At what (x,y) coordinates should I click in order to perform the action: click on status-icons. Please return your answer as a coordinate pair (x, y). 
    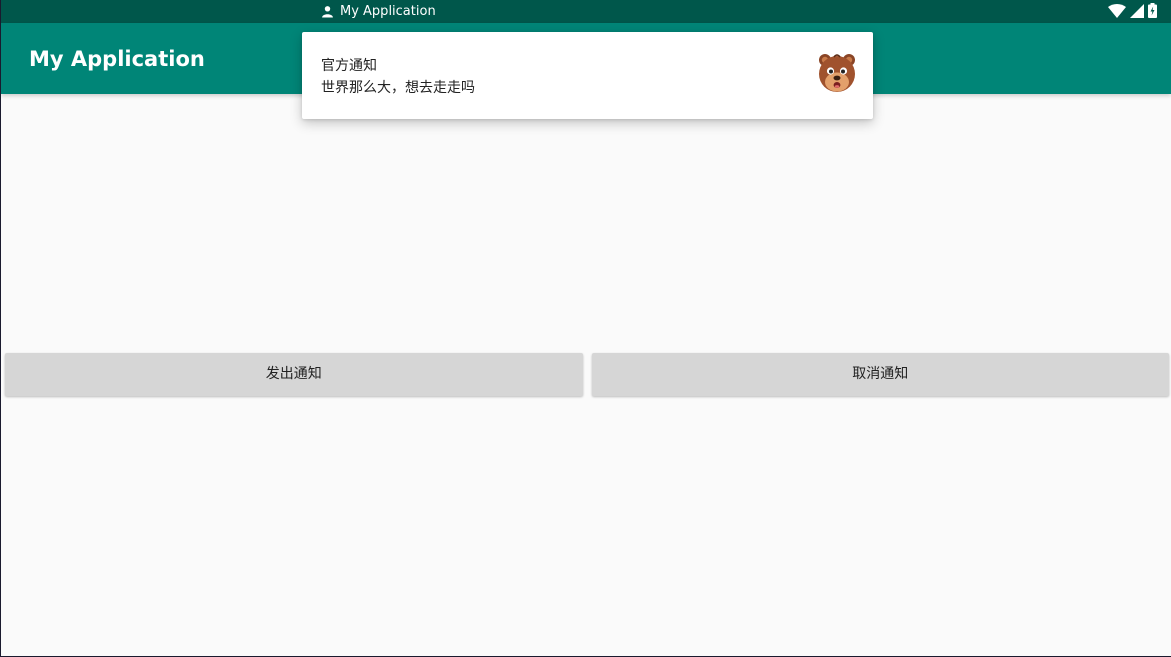
    Looking at the image, I should click on (1132, 10).